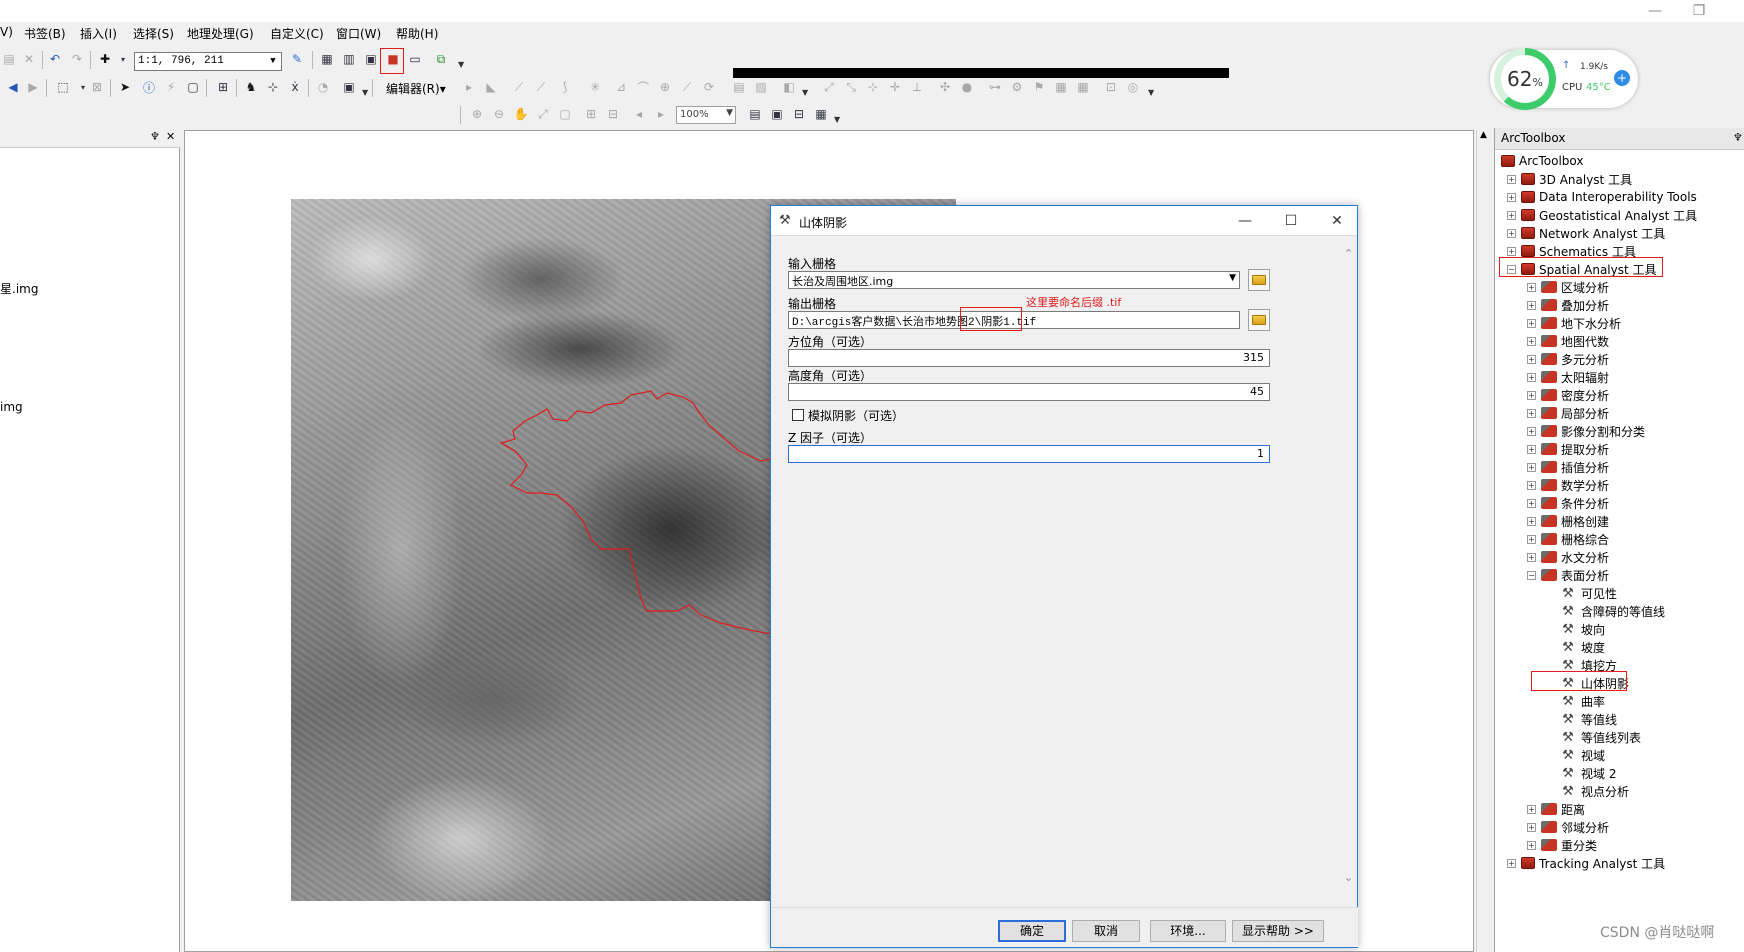  What do you see at coordinates (1568, 395) in the screenshot?
I see `toolset-density: + 密度分析` at bounding box center [1568, 395].